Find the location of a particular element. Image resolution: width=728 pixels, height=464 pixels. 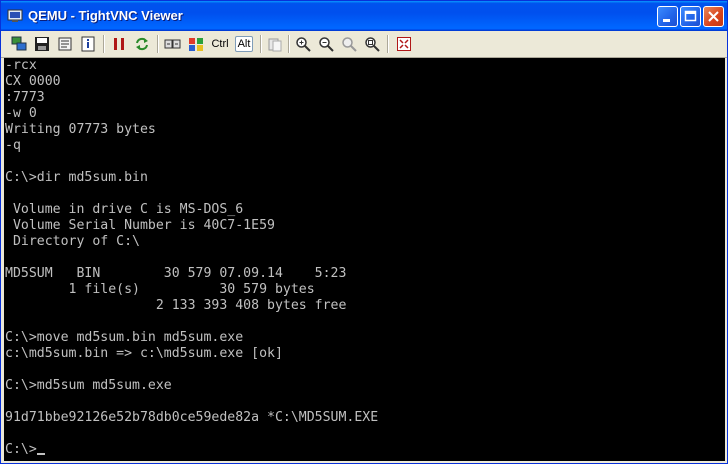

terminal-line: C:\>dir md5sum.bin is located at coordinates (76, 177).